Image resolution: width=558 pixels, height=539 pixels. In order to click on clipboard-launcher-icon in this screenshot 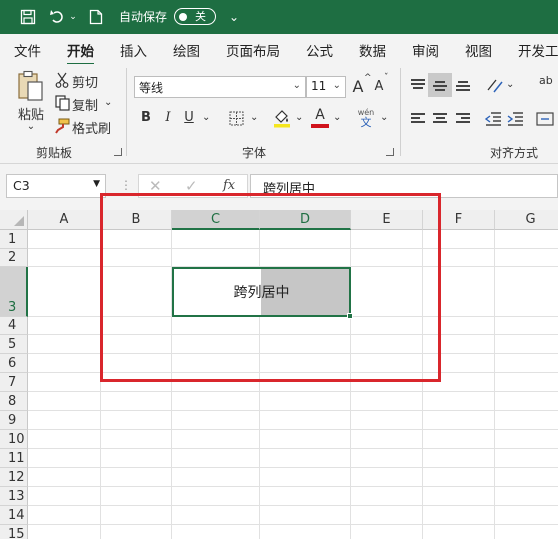, I will do `click(118, 152)`.